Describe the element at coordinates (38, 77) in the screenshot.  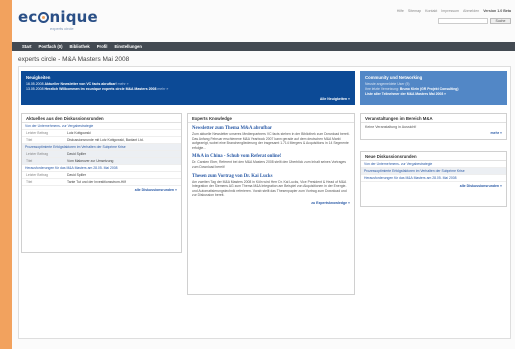
I see `news-title: Neuigkeiten` at that location.